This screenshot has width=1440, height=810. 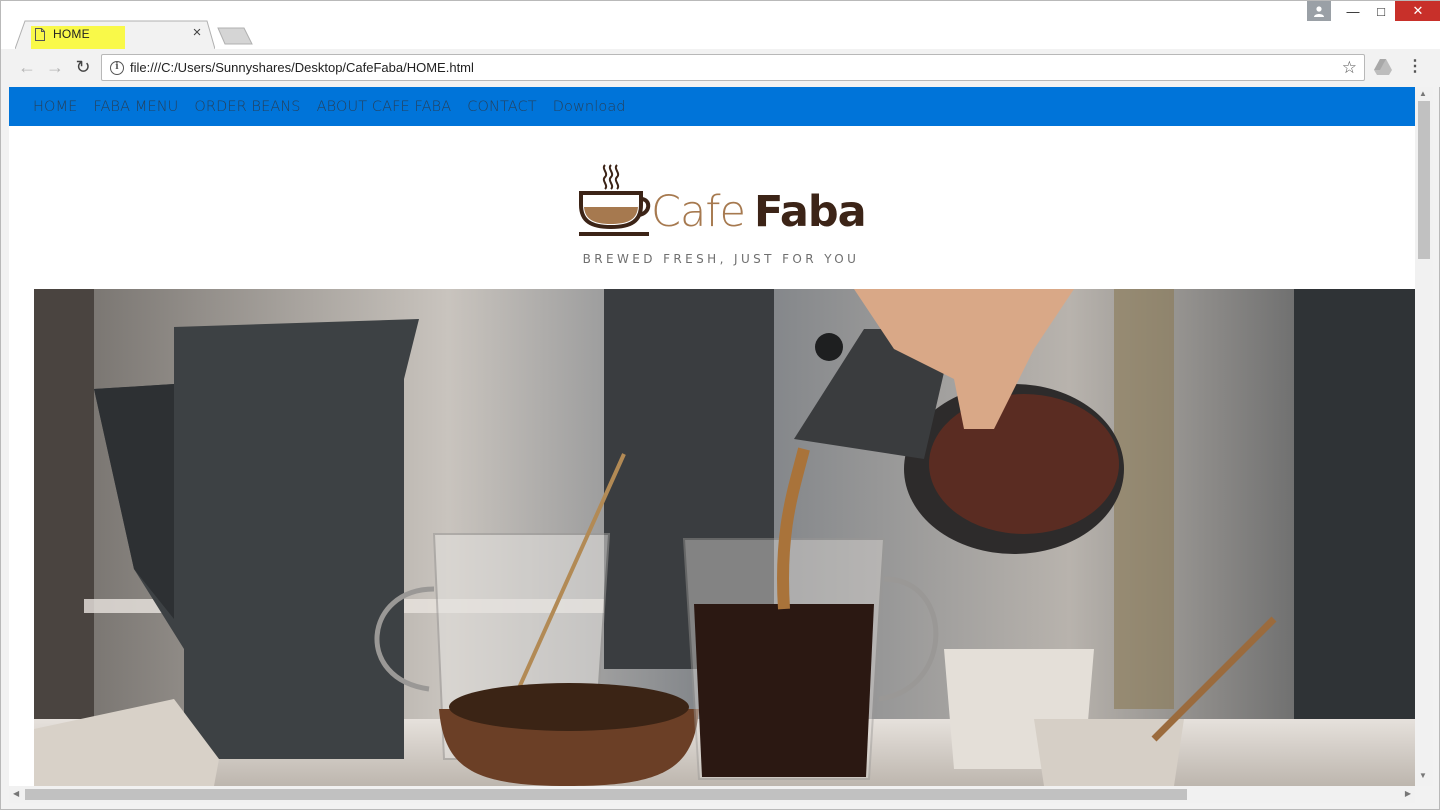 What do you see at coordinates (117, 68) in the screenshot?
I see `info-icon: i` at bounding box center [117, 68].